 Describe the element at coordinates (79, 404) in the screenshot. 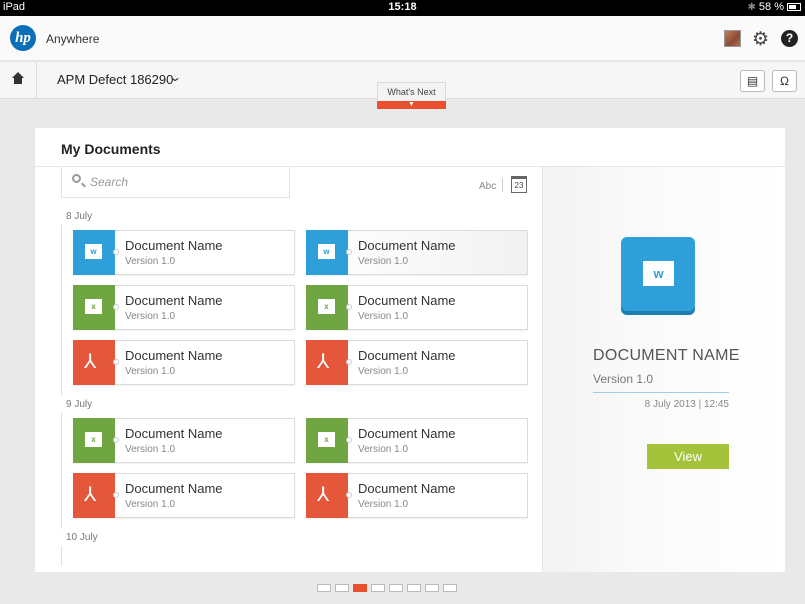

I see `group-date-label: 9 July` at that location.